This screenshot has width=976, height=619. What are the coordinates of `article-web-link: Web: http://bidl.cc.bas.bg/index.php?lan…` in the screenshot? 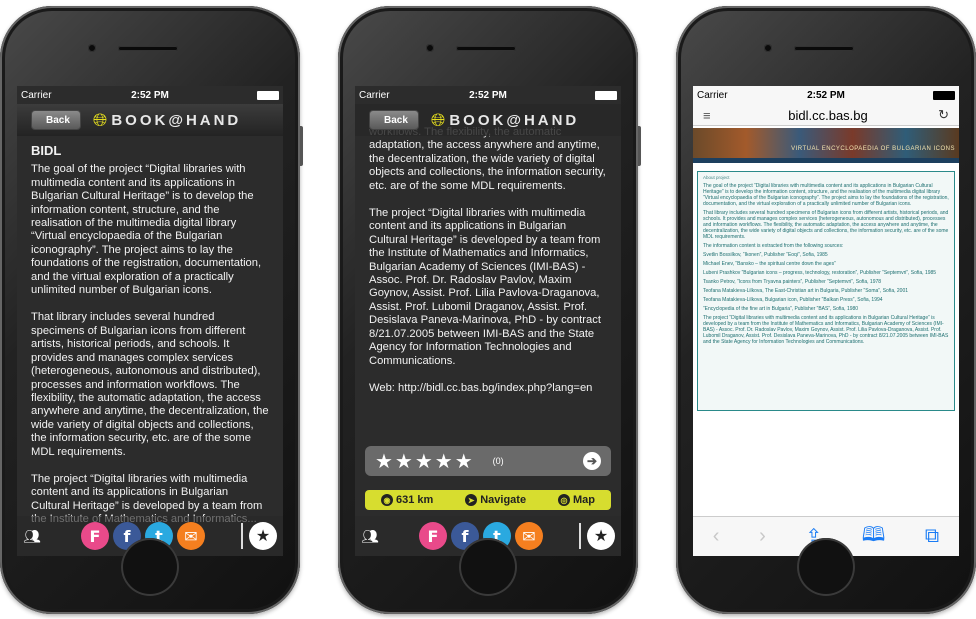 It's located at (488, 388).